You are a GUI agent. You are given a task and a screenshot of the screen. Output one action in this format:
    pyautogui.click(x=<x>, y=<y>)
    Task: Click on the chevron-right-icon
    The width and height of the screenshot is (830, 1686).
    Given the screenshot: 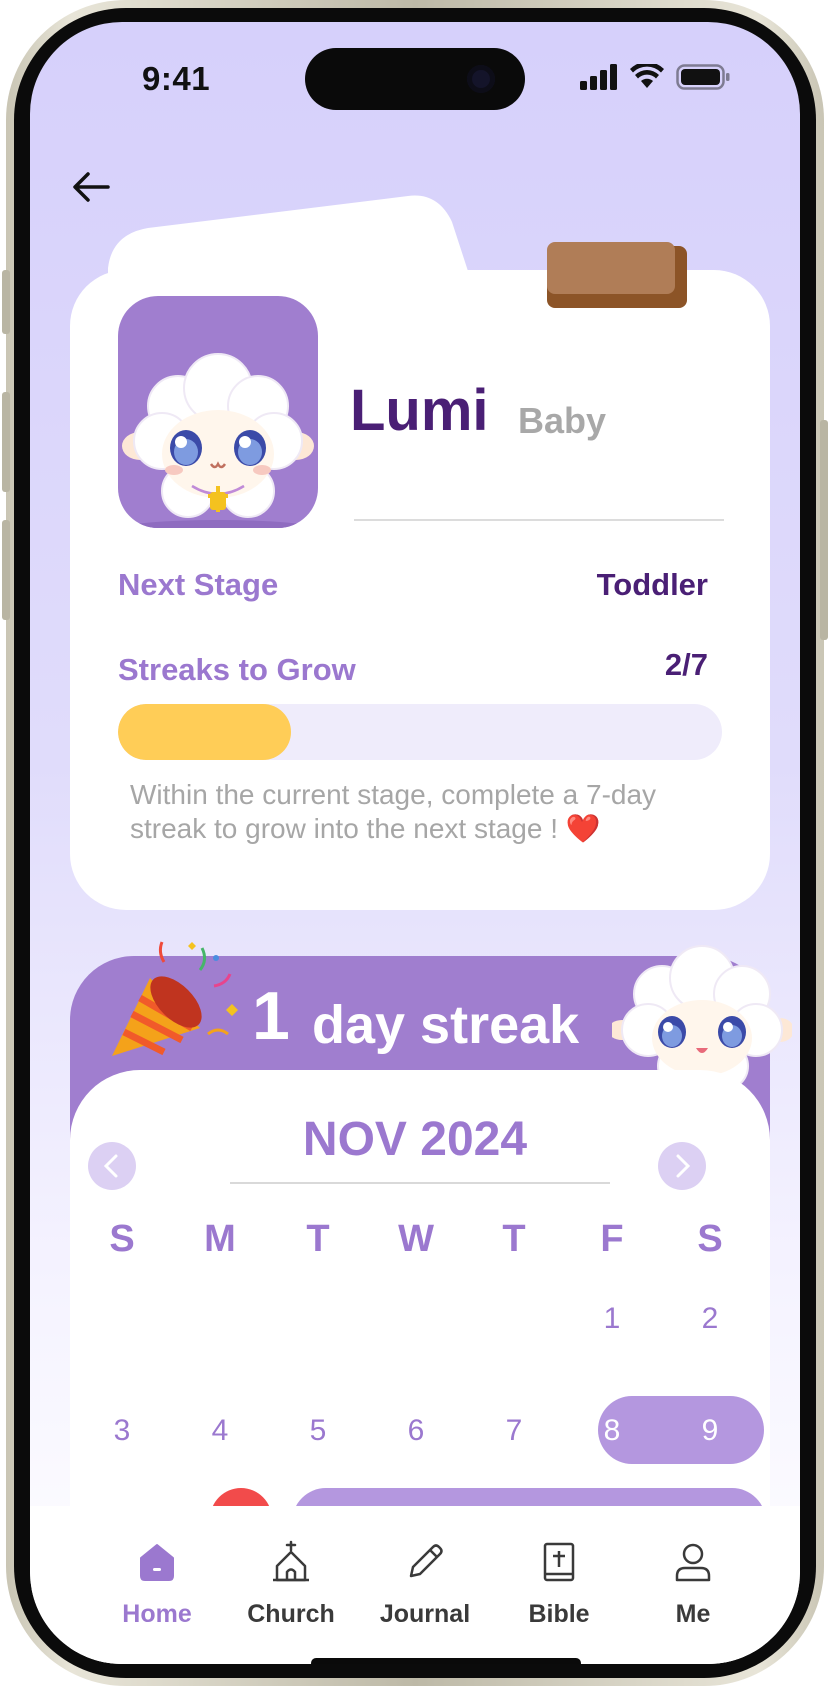 What is the action you would take?
    pyautogui.click(x=683, y=1166)
    